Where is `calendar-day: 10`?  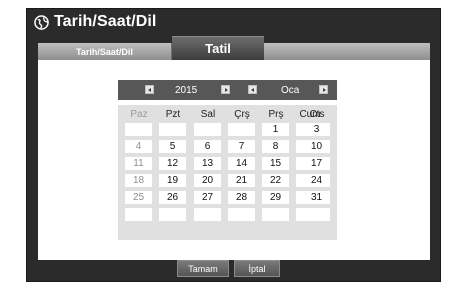
calendar-day: 10 is located at coordinates (316, 146).